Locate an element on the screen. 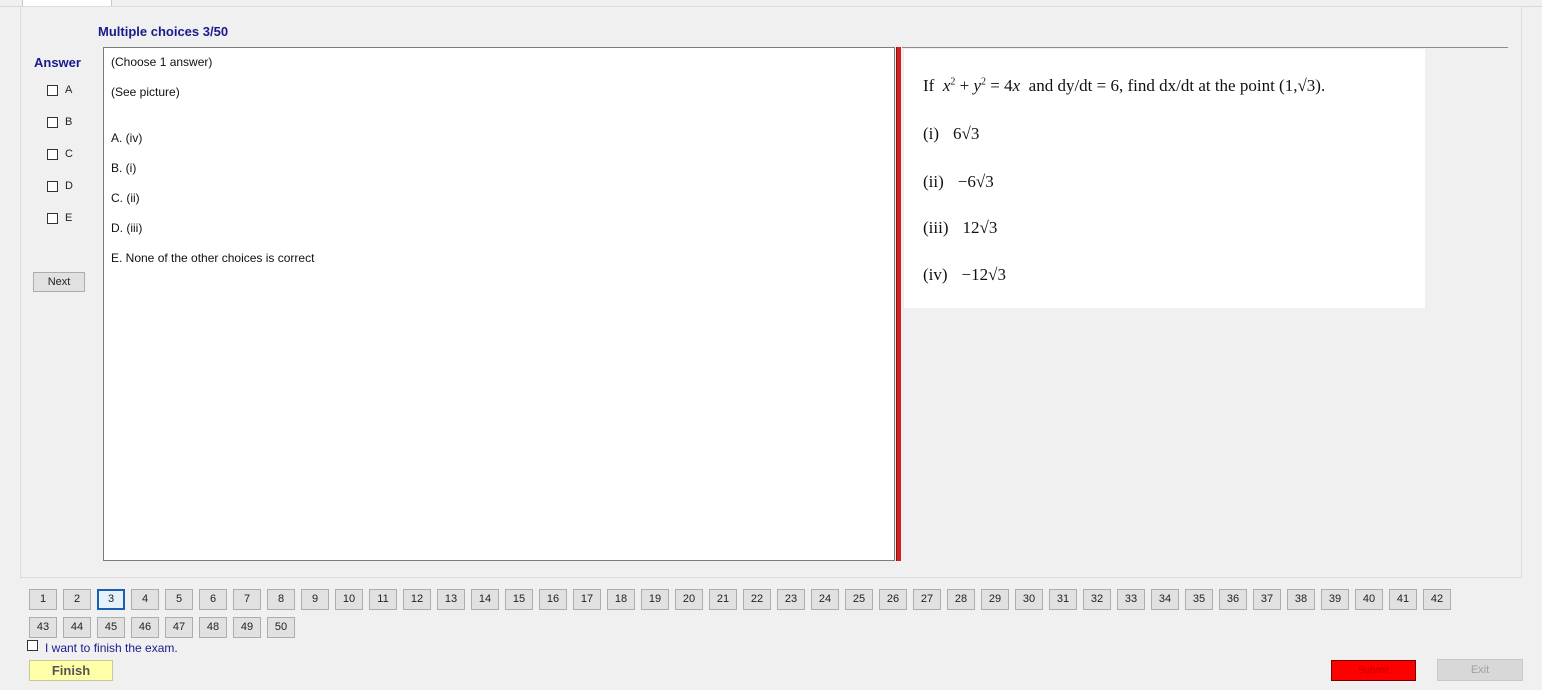 The height and width of the screenshot is (690, 1542). choice-e-text: E. None of the other choices is correct is located at coordinates (213, 258).